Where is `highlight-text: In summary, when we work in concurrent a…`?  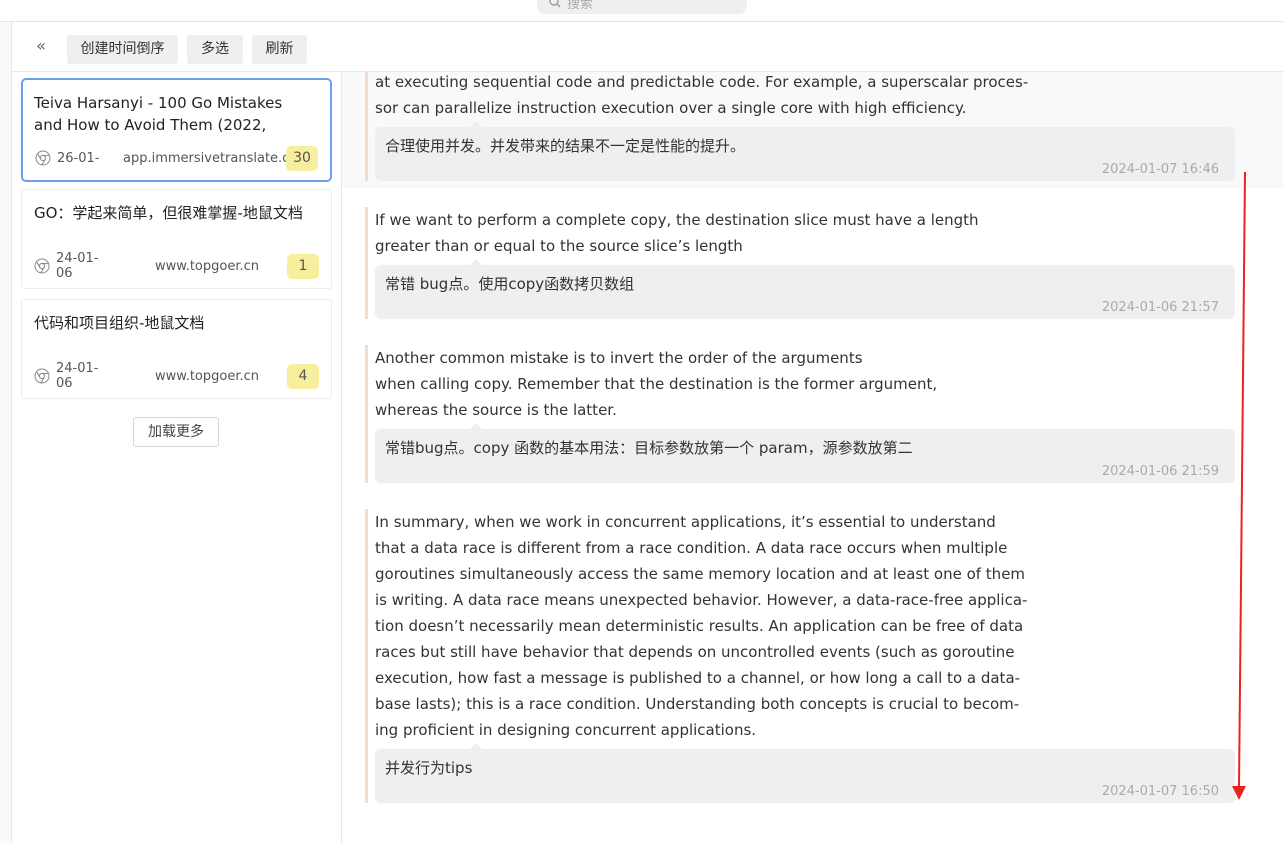
highlight-text: In summary, when we work in concurrent a… is located at coordinates (701, 626).